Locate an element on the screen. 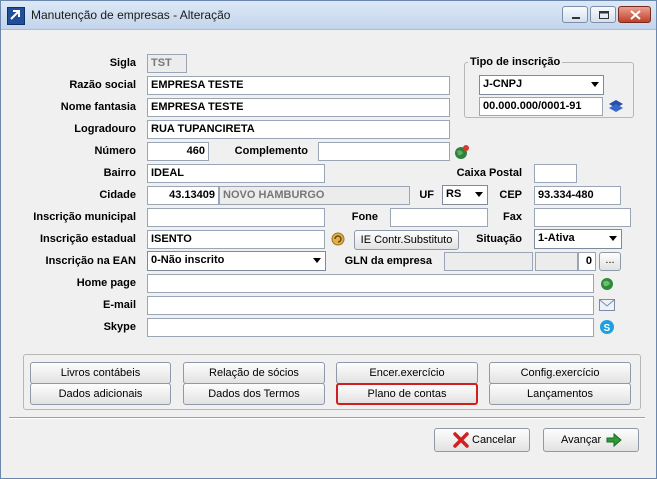 Image resolution: width=657 pixels, height=479 pixels. ie-substituto-button: IE Contr.Substituto is located at coordinates (406, 240).